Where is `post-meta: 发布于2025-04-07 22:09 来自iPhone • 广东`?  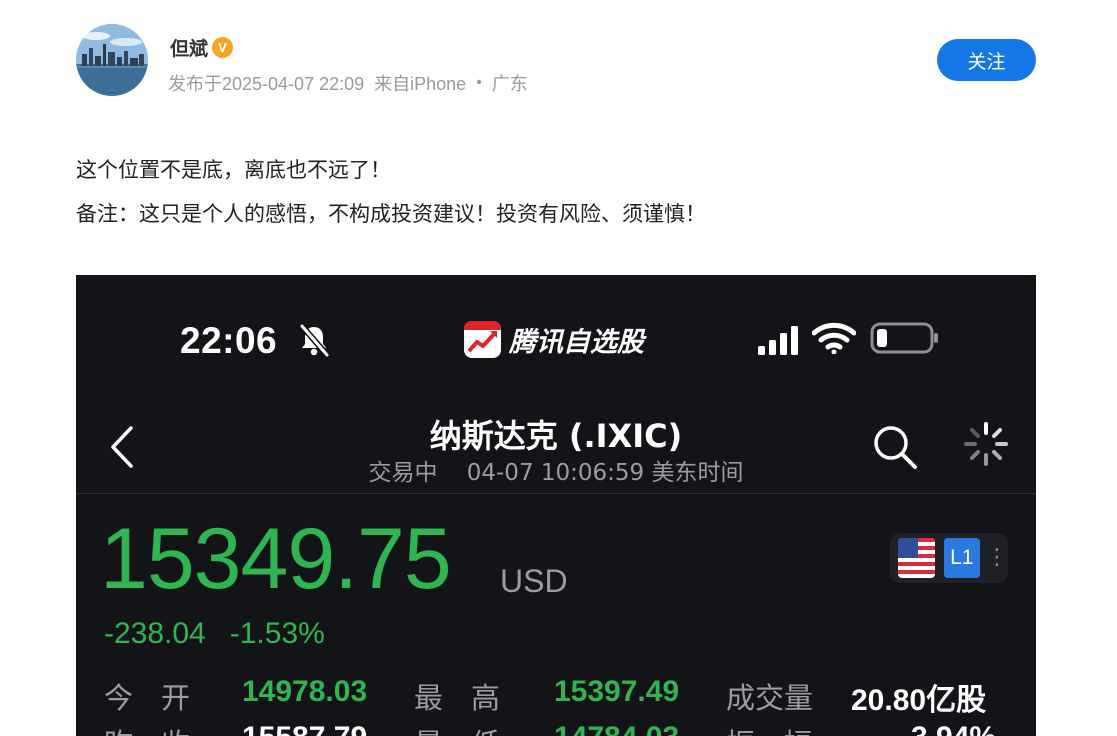
post-meta: 发布于2025-04-07 22:09 来自iPhone • 广东 is located at coordinates (348, 83).